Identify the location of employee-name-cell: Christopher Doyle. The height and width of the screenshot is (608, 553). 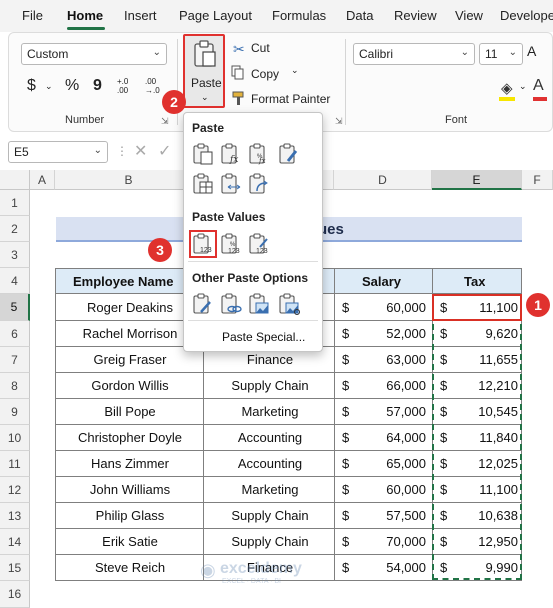
(130, 437).